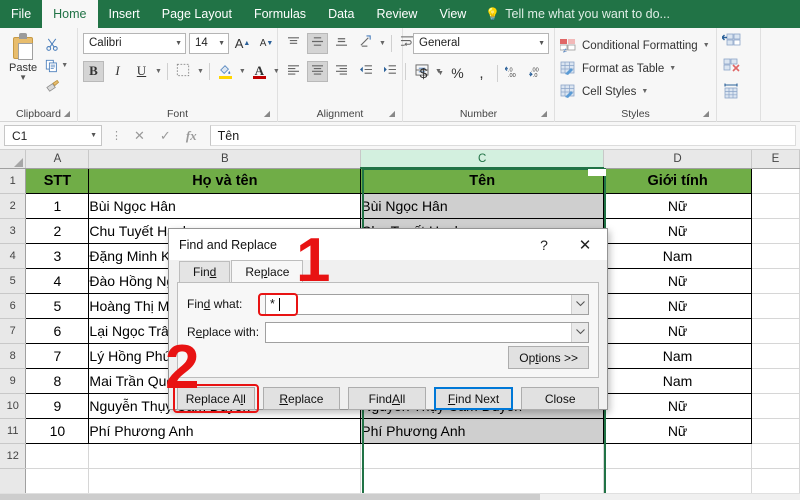 This screenshot has width=800, height=500. I want to click on row-header-8: 8, so click(13, 356).